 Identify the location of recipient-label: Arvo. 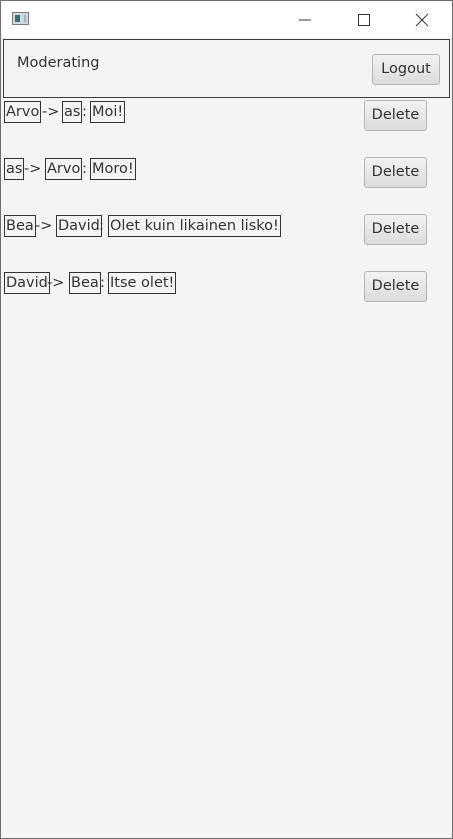
(64, 169).